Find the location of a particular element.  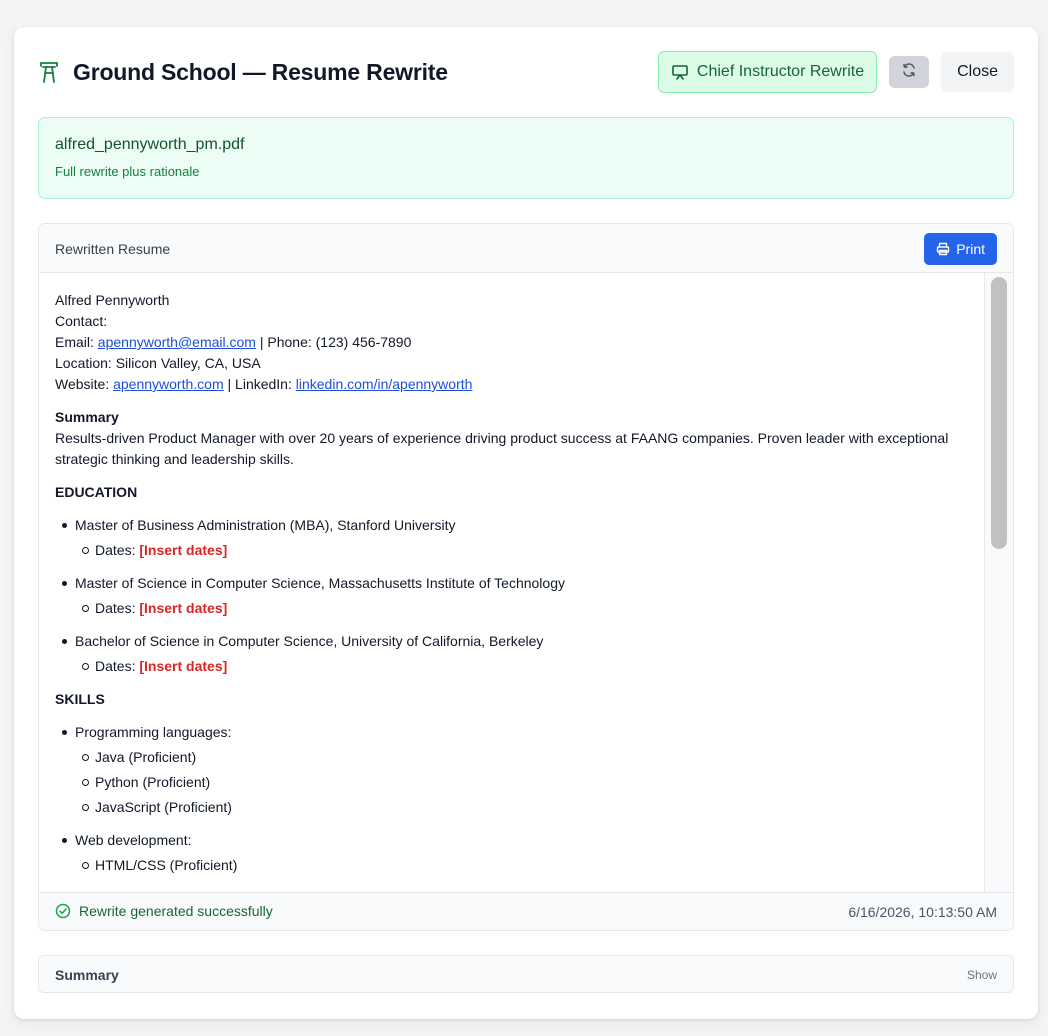

resume-name: Alfred Pennyworth is located at coordinates (112, 300).